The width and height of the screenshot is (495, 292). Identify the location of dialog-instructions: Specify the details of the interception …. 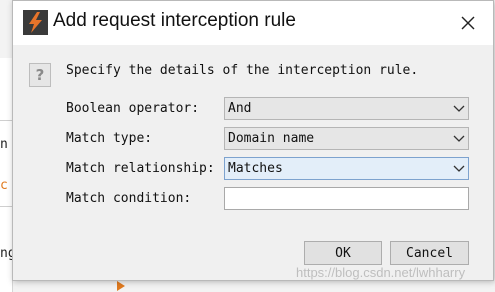
(242, 70).